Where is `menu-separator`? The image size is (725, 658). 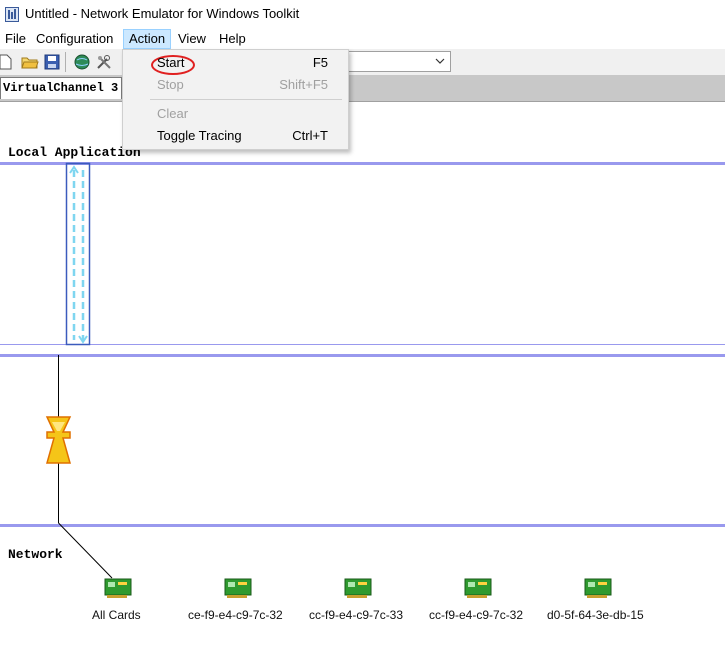 menu-separator is located at coordinates (246, 99).